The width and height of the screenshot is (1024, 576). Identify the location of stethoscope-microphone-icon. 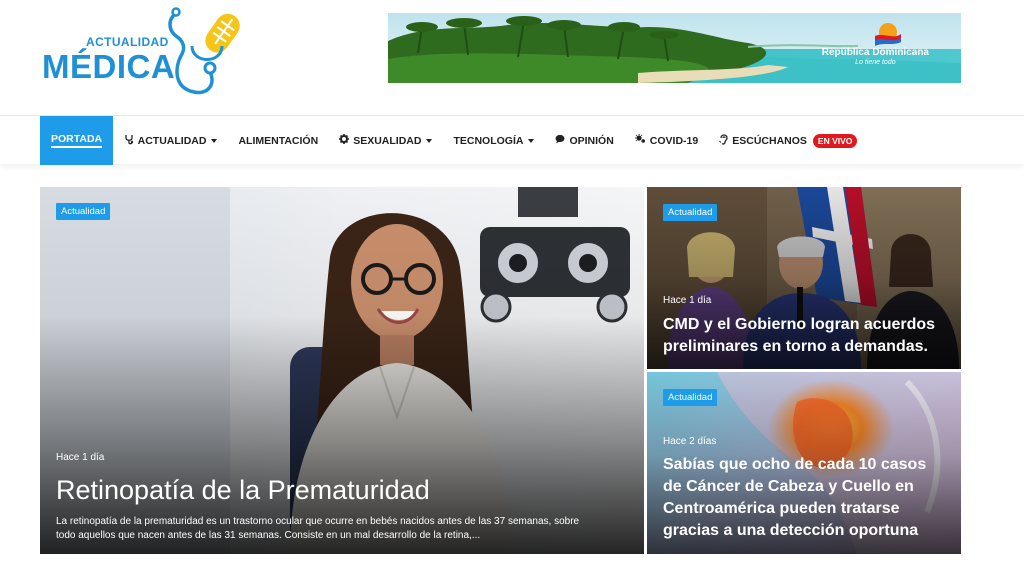
(204, 51).